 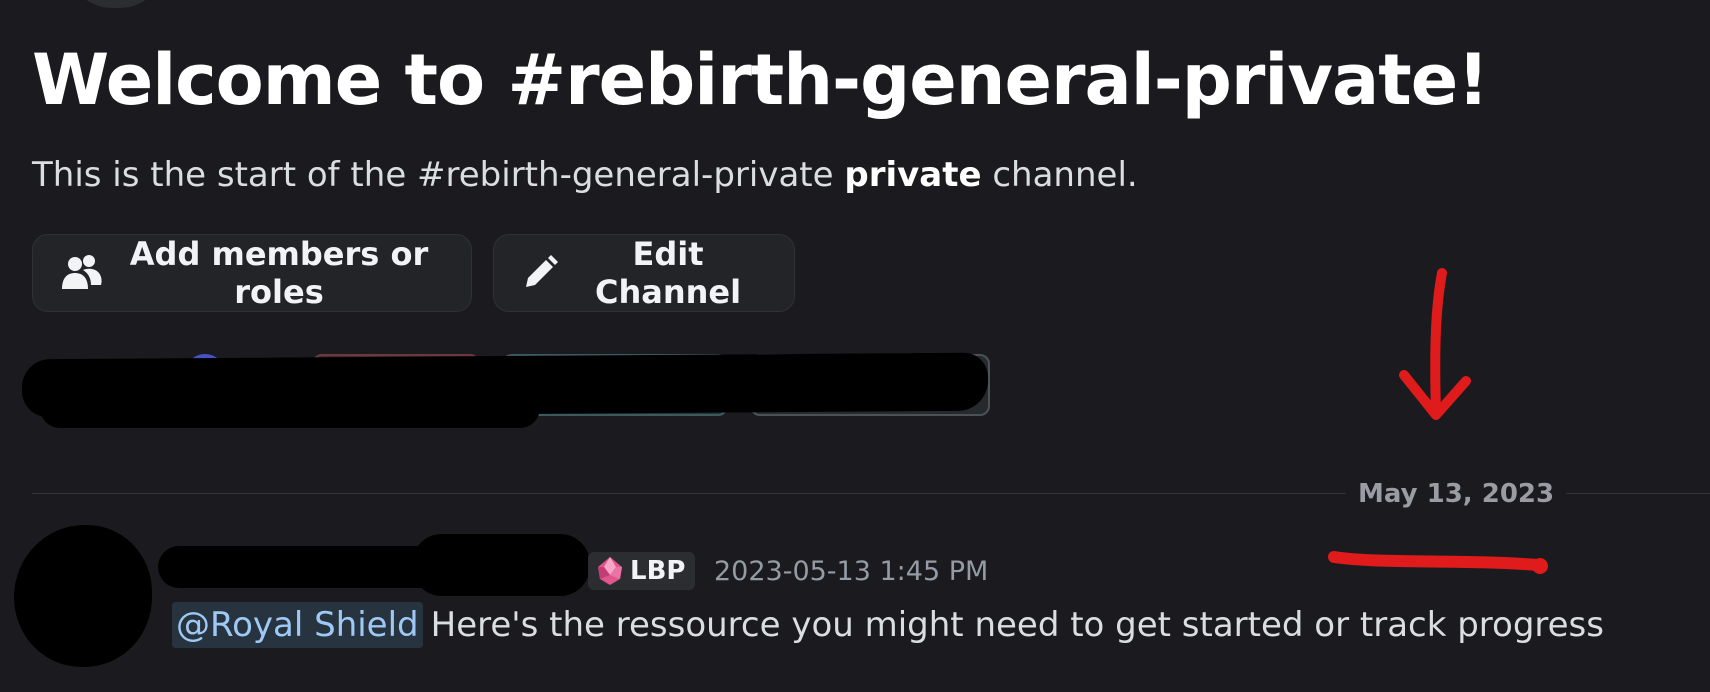 I want to click on edit-channel-button: Edit Channel, so click(x=644, y=273).